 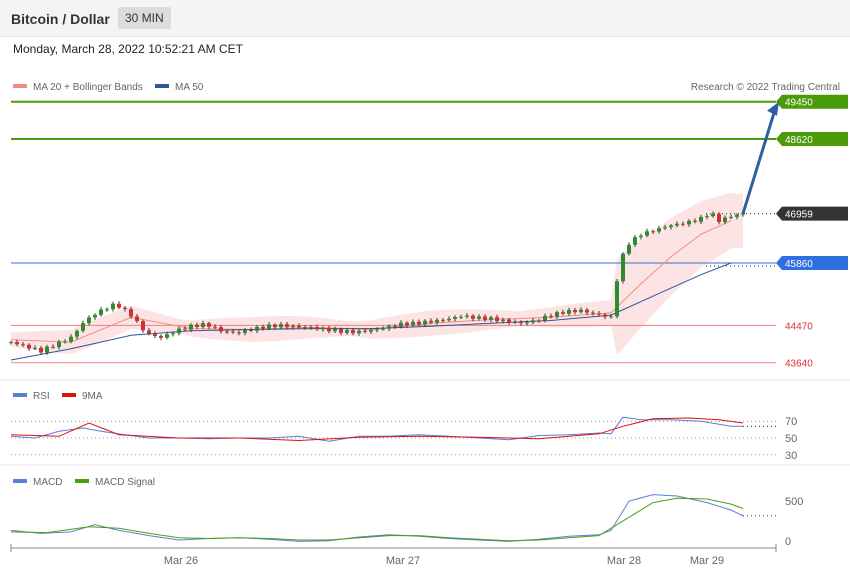 I want to click on x-label-mar28: Mar 28, so click(x=624, y=561).